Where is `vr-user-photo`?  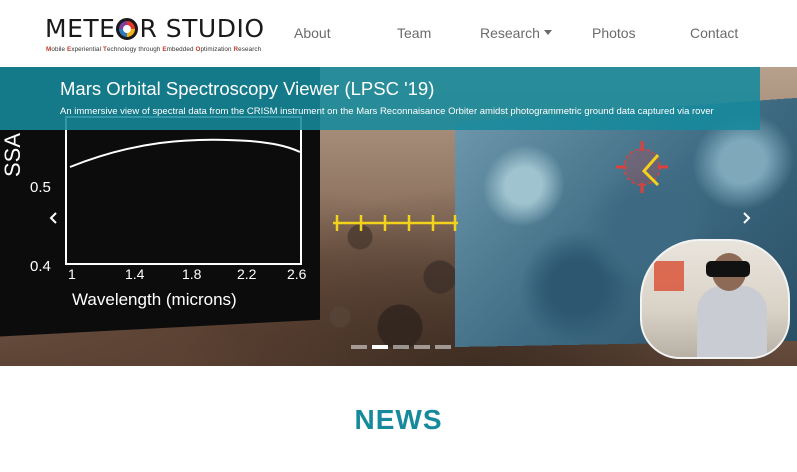
vr-user-photo is located at coordinates (715, 299).